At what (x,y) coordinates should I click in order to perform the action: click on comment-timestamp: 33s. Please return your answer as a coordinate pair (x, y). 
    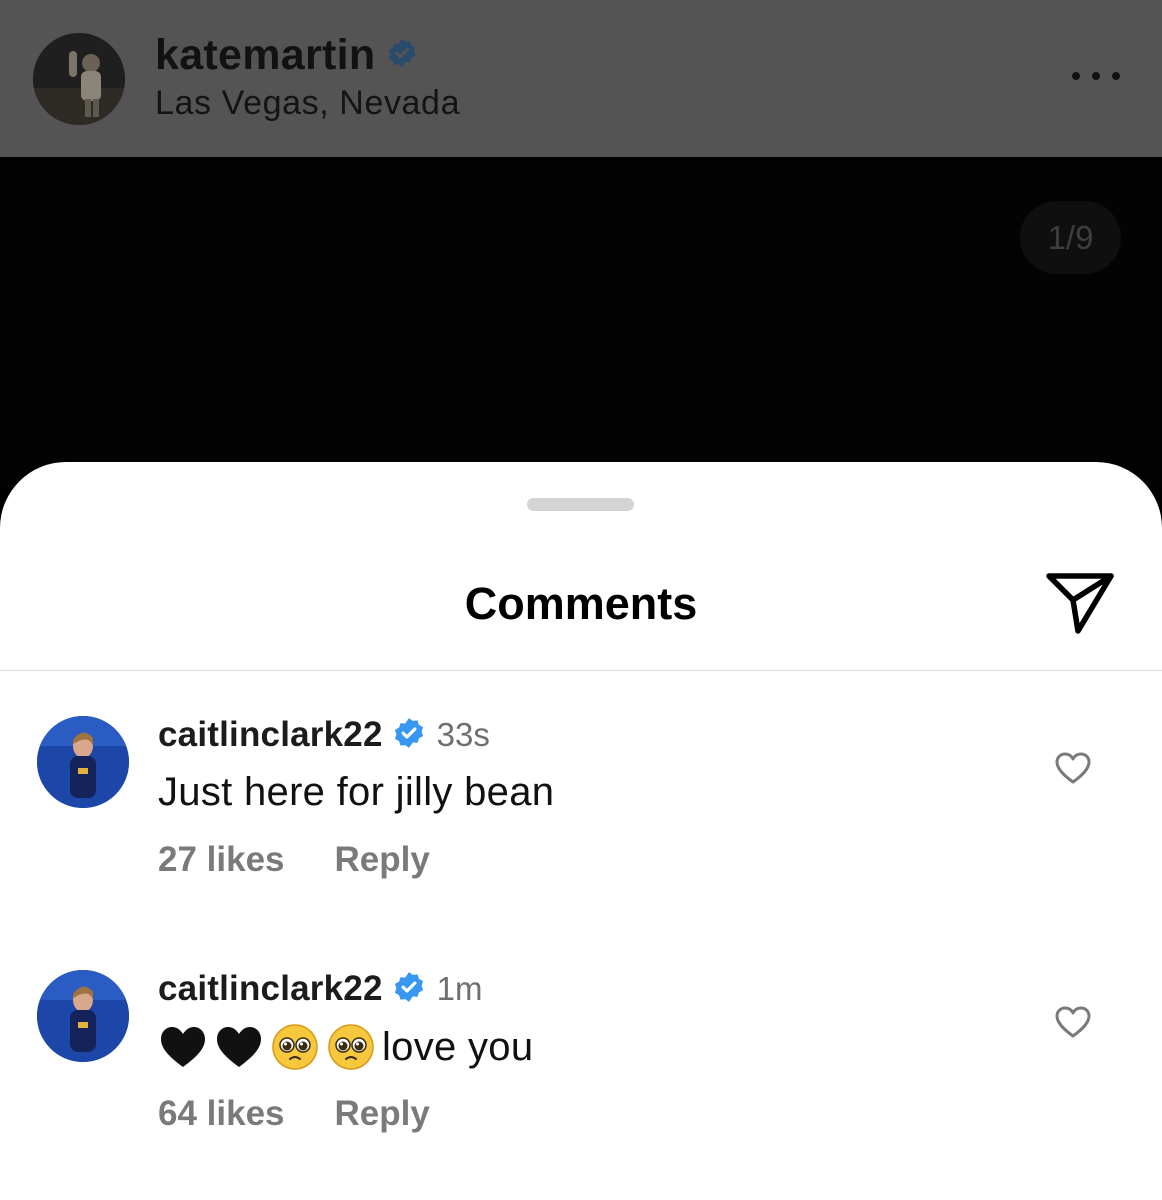
    Looking at the image, I should click on (463, 734).